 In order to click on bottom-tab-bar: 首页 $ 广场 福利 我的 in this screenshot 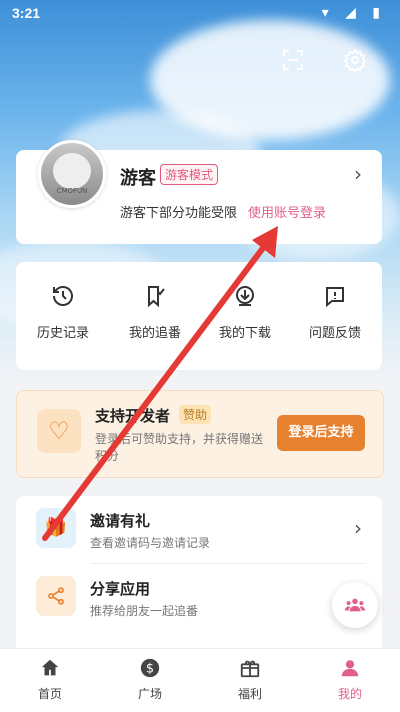, I will do `click(200, 680)`.